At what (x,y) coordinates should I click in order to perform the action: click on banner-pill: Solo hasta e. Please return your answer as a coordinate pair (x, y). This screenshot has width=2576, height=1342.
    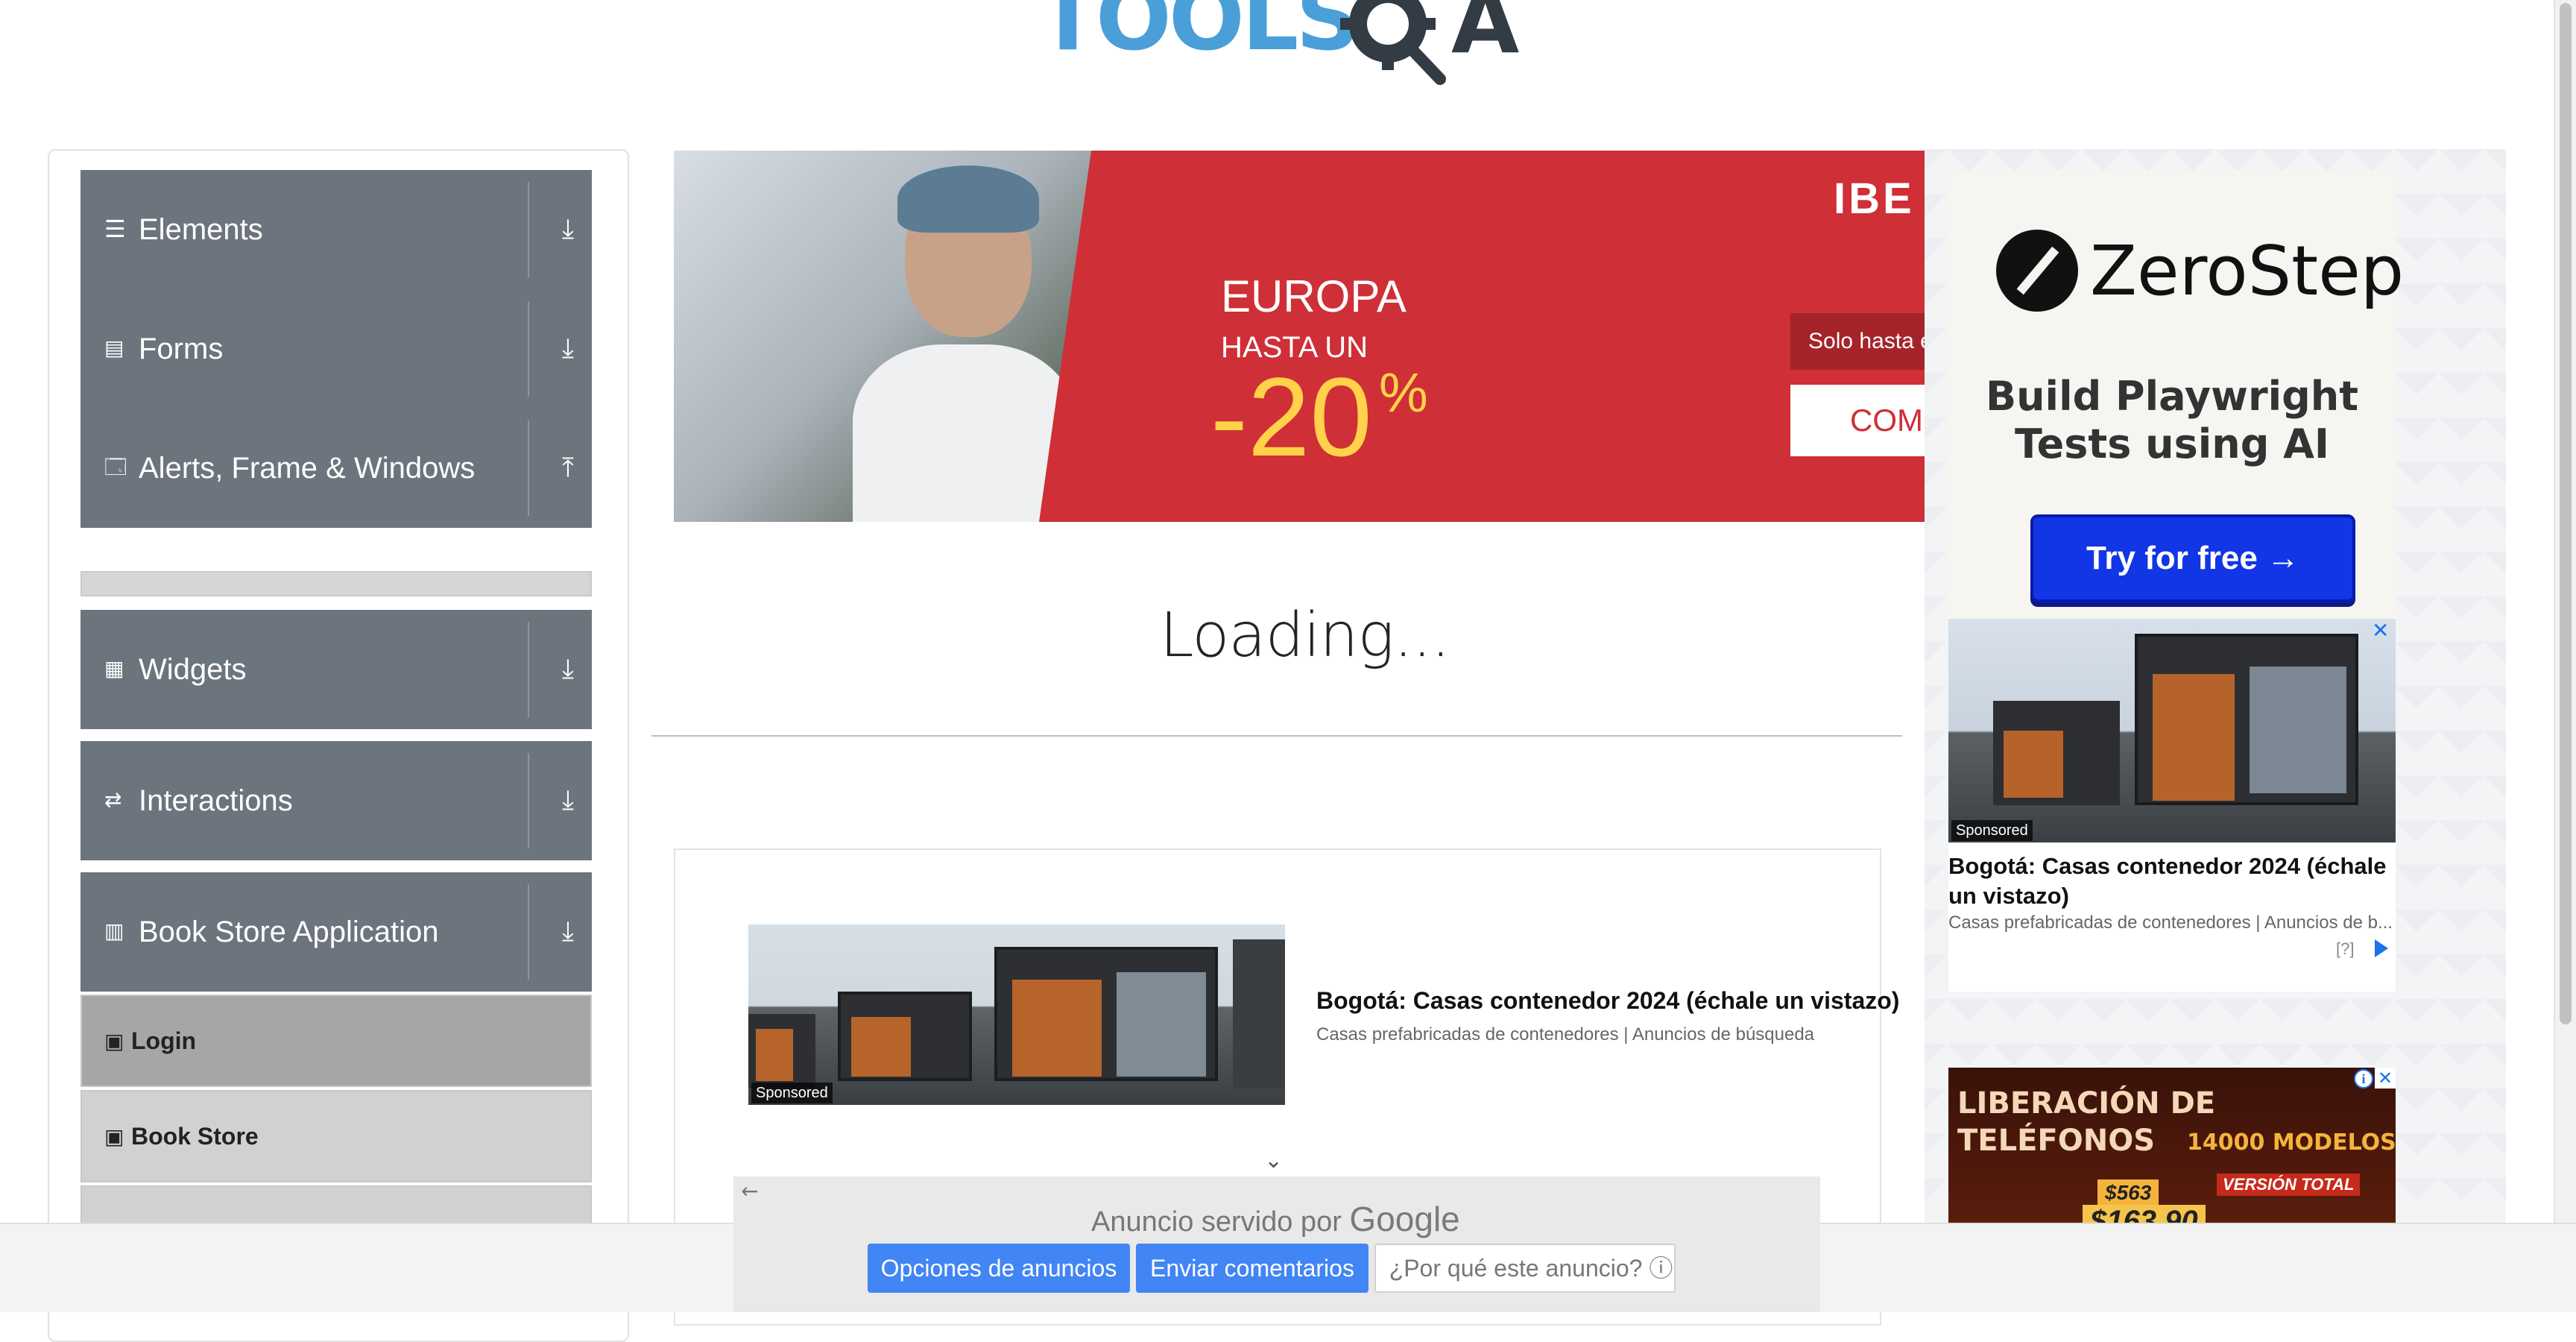
    Looking at the image, I should click on (1857, 341).